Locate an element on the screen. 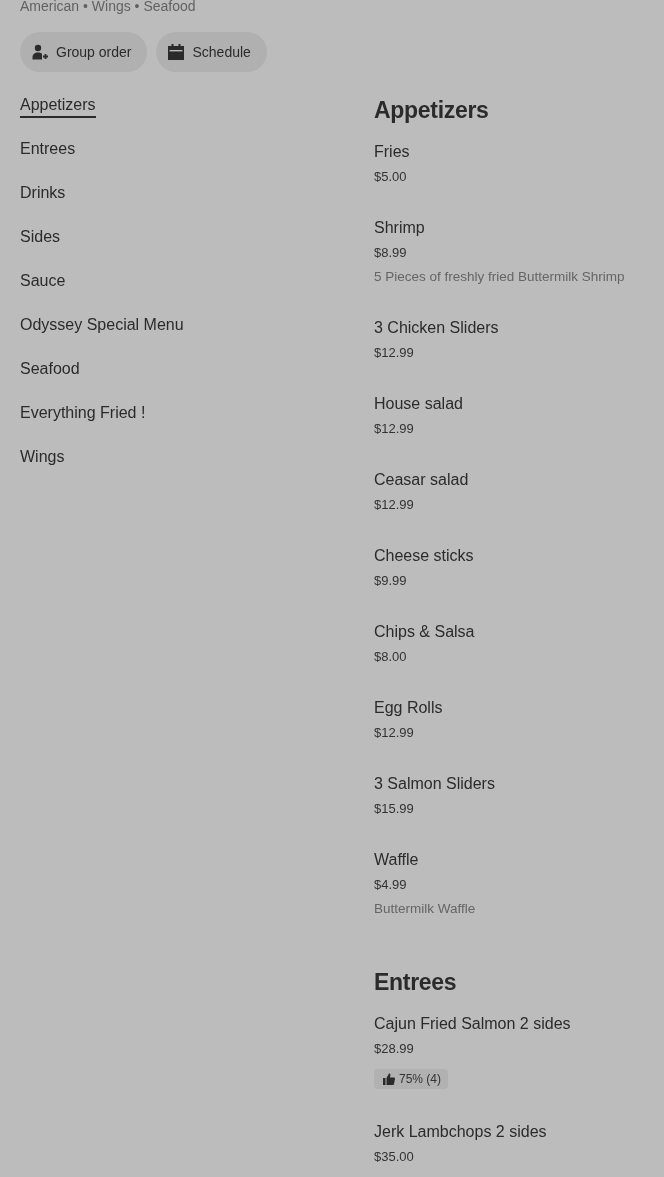  item-description: 5 Pieces of freshly fried Buttermilk Shrimp is located at coordinates (500, 277).